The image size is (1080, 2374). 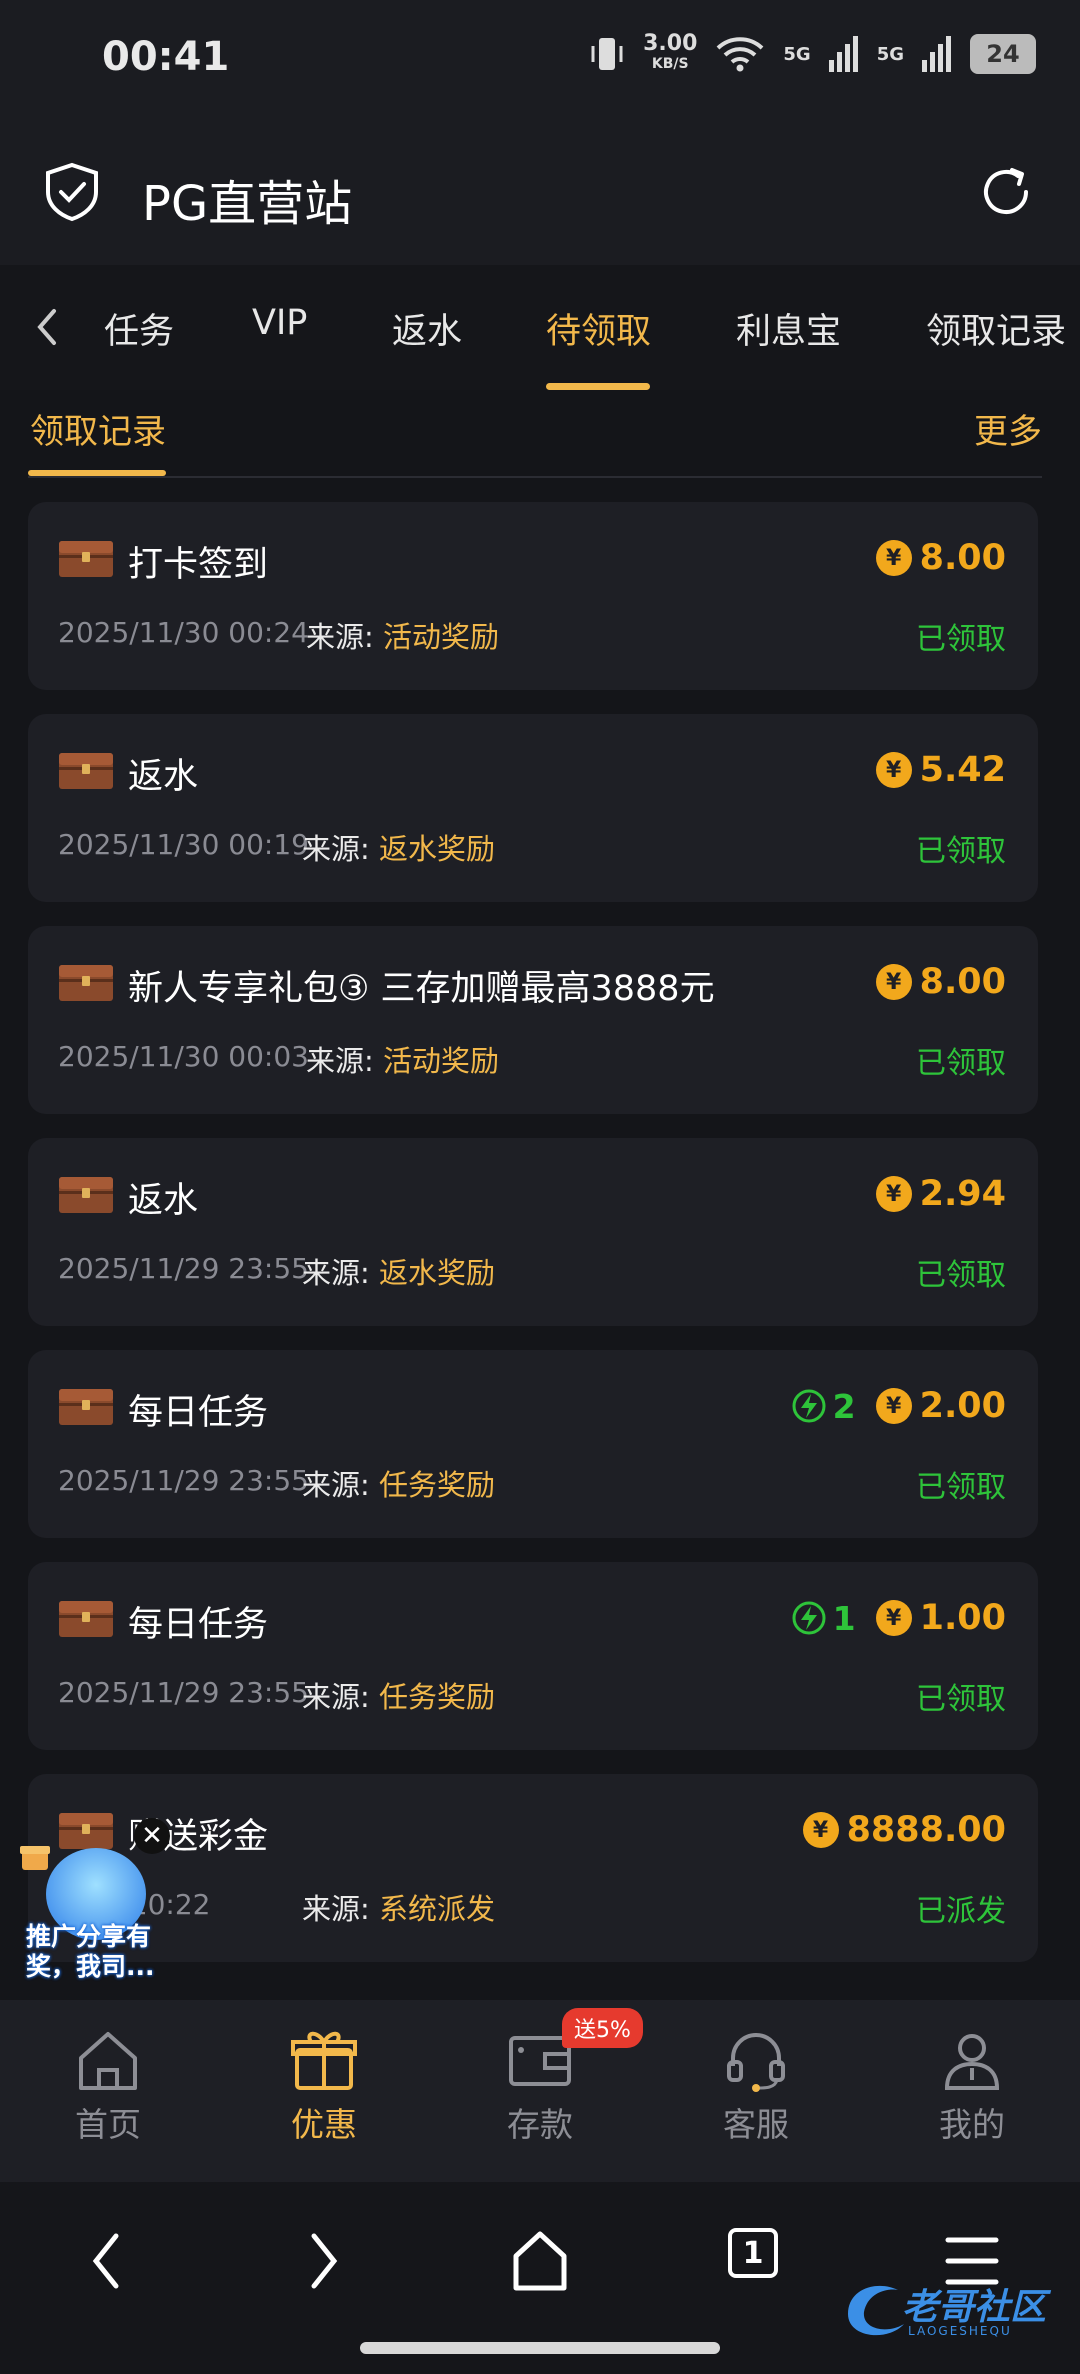 I want to click on record-amounts: 2 ¥2.00, so click(x=898, y=1406).